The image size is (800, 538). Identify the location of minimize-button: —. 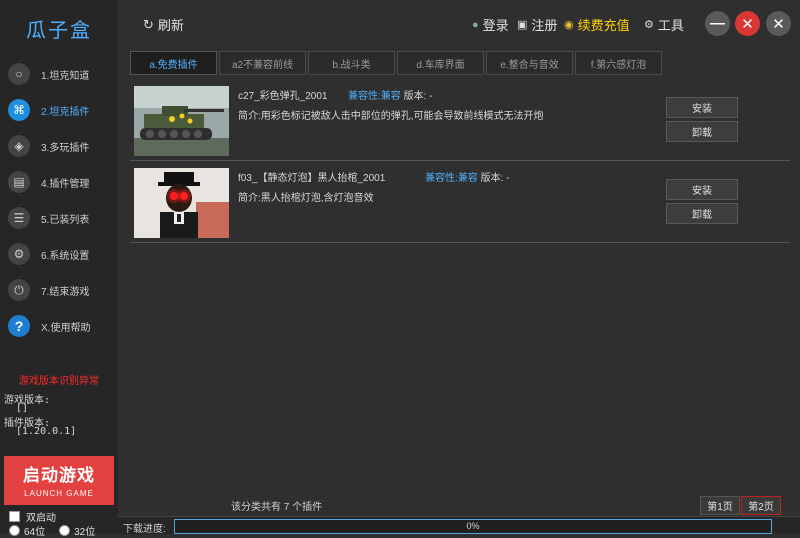
(717, 23).